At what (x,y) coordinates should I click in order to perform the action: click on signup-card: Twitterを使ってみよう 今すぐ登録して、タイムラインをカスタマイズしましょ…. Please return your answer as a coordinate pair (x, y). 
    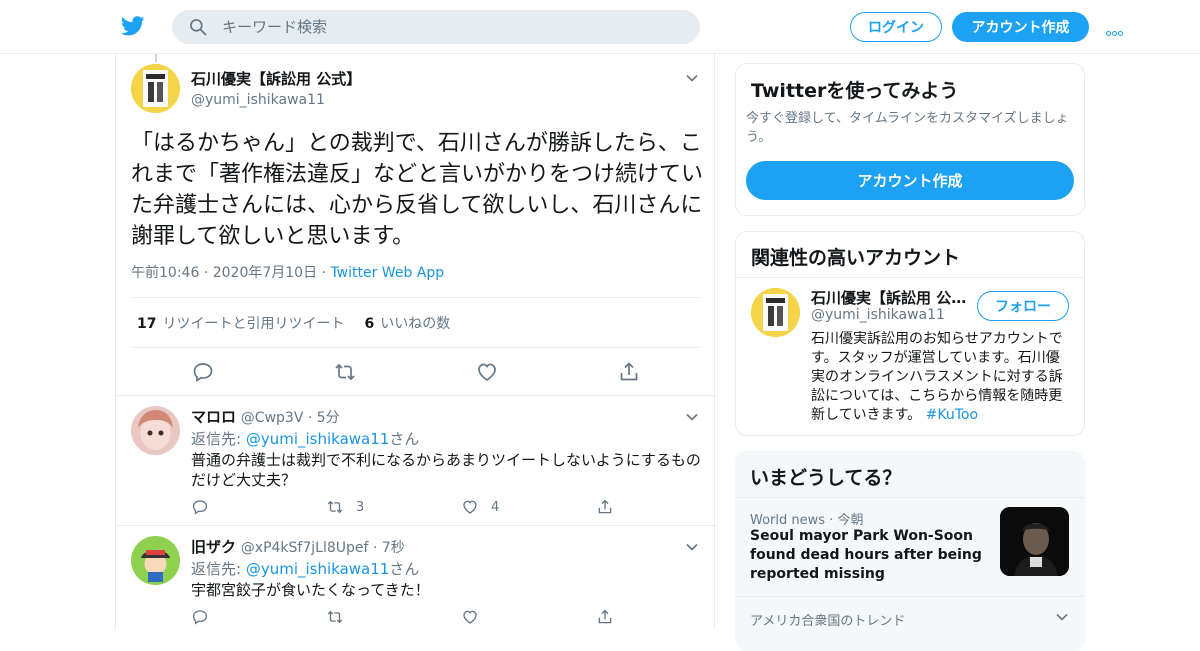
    Looking at the image, I should click on (910, 139).